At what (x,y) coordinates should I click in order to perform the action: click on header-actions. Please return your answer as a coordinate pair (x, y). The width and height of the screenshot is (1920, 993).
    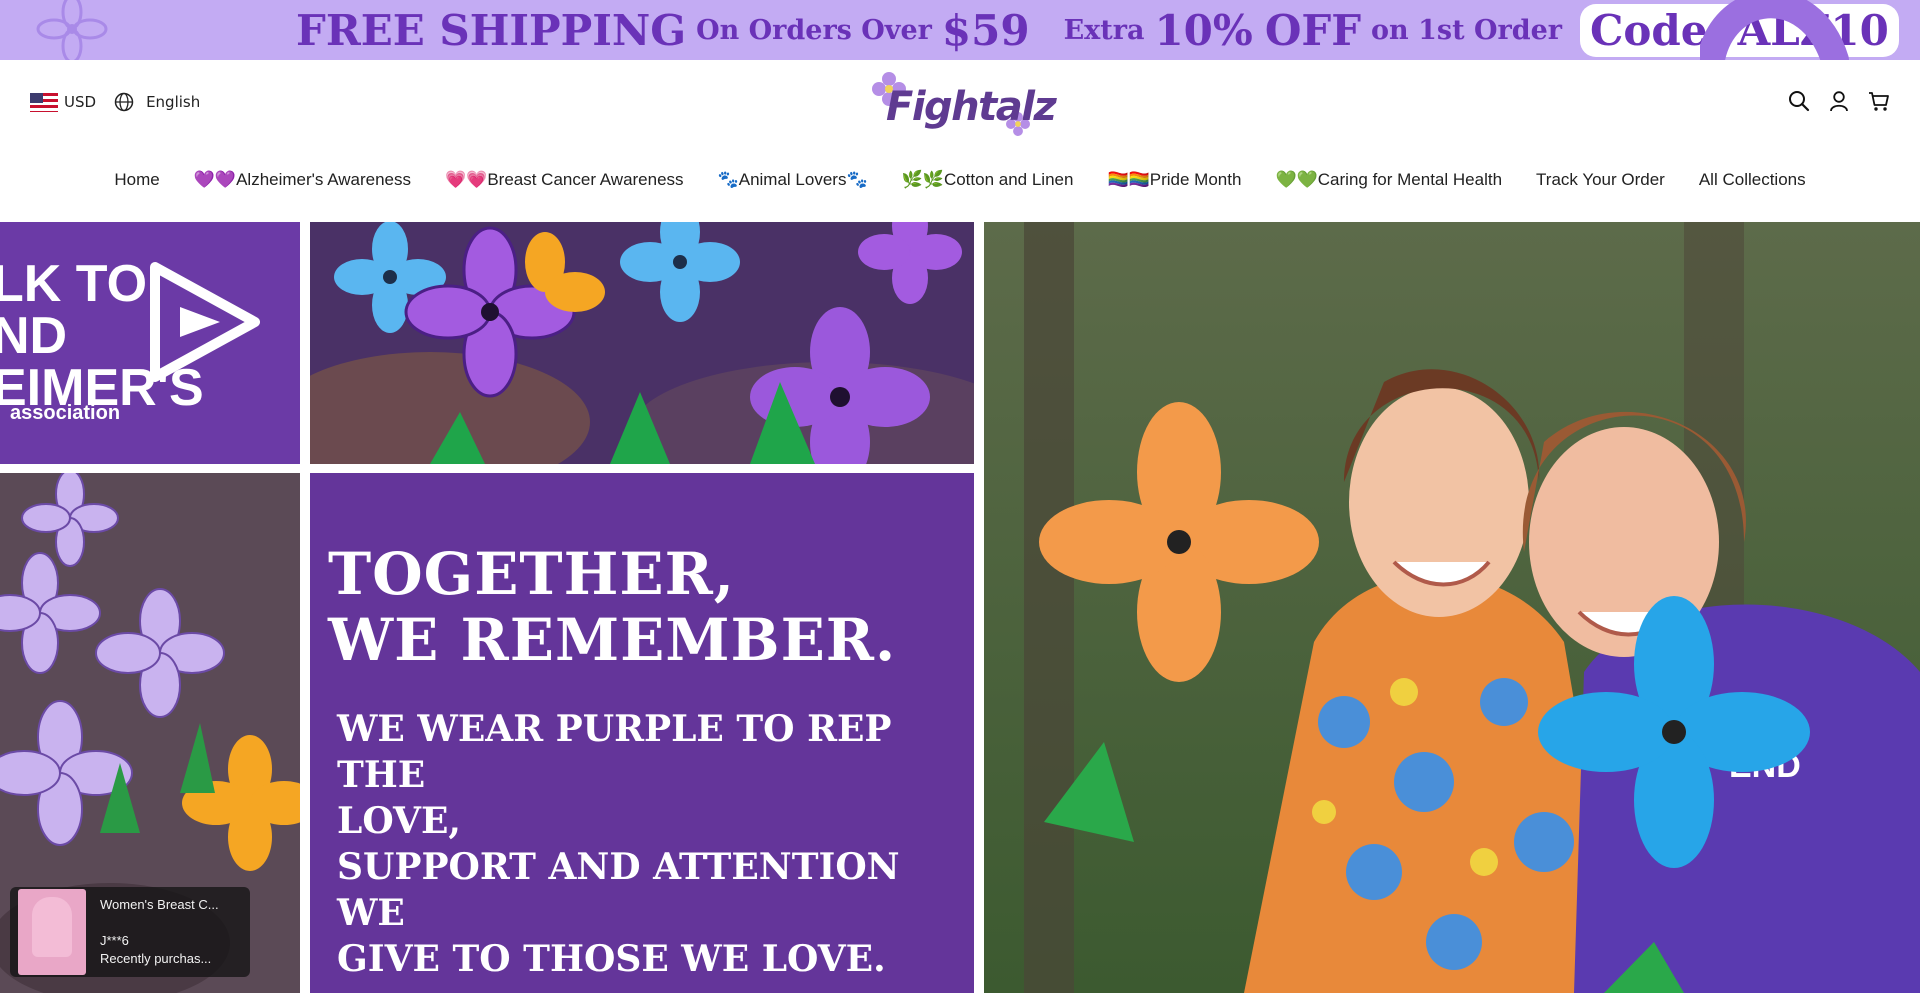
    Looking at the image, I should click on (1839, 101).